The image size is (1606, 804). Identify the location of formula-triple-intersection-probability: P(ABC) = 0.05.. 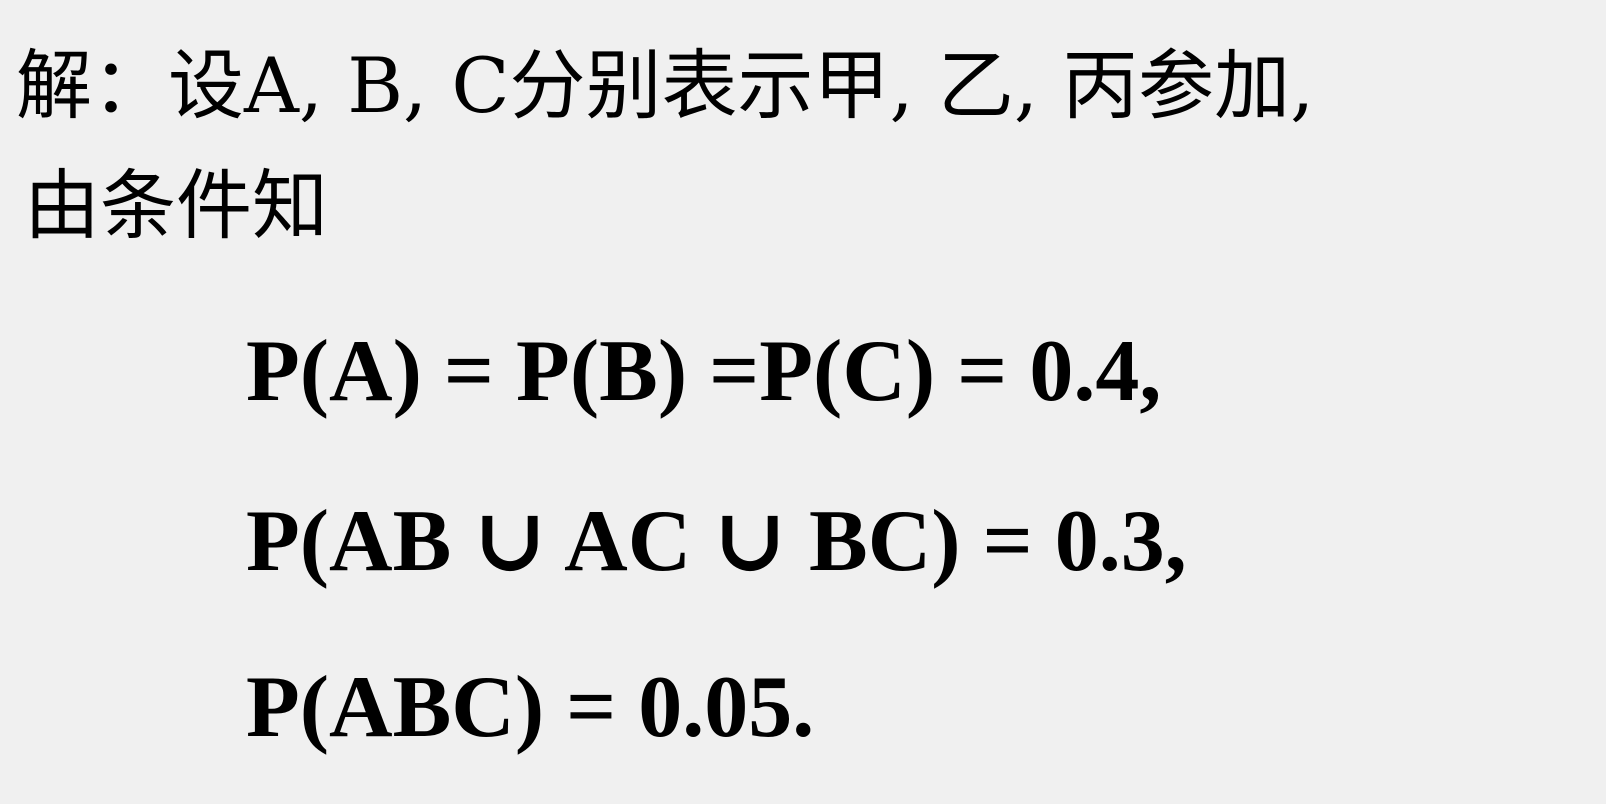
(530, 707).